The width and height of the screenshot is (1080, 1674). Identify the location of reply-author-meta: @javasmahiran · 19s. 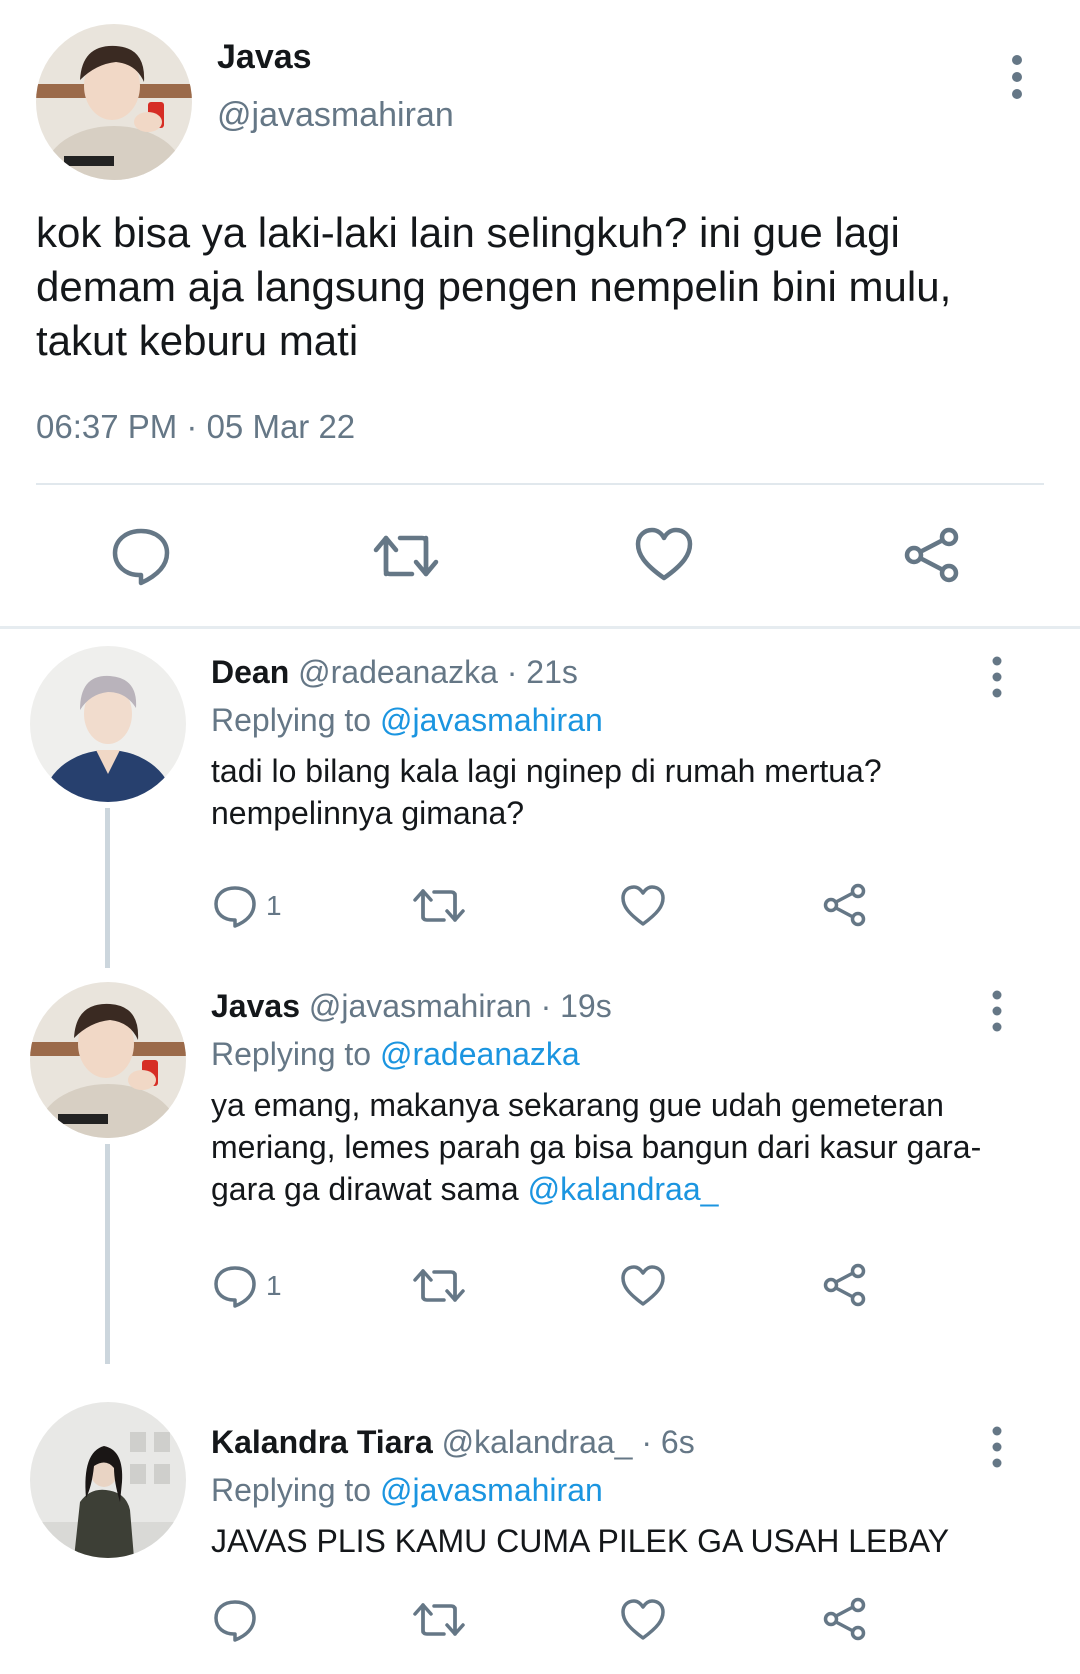
(460, 1006).